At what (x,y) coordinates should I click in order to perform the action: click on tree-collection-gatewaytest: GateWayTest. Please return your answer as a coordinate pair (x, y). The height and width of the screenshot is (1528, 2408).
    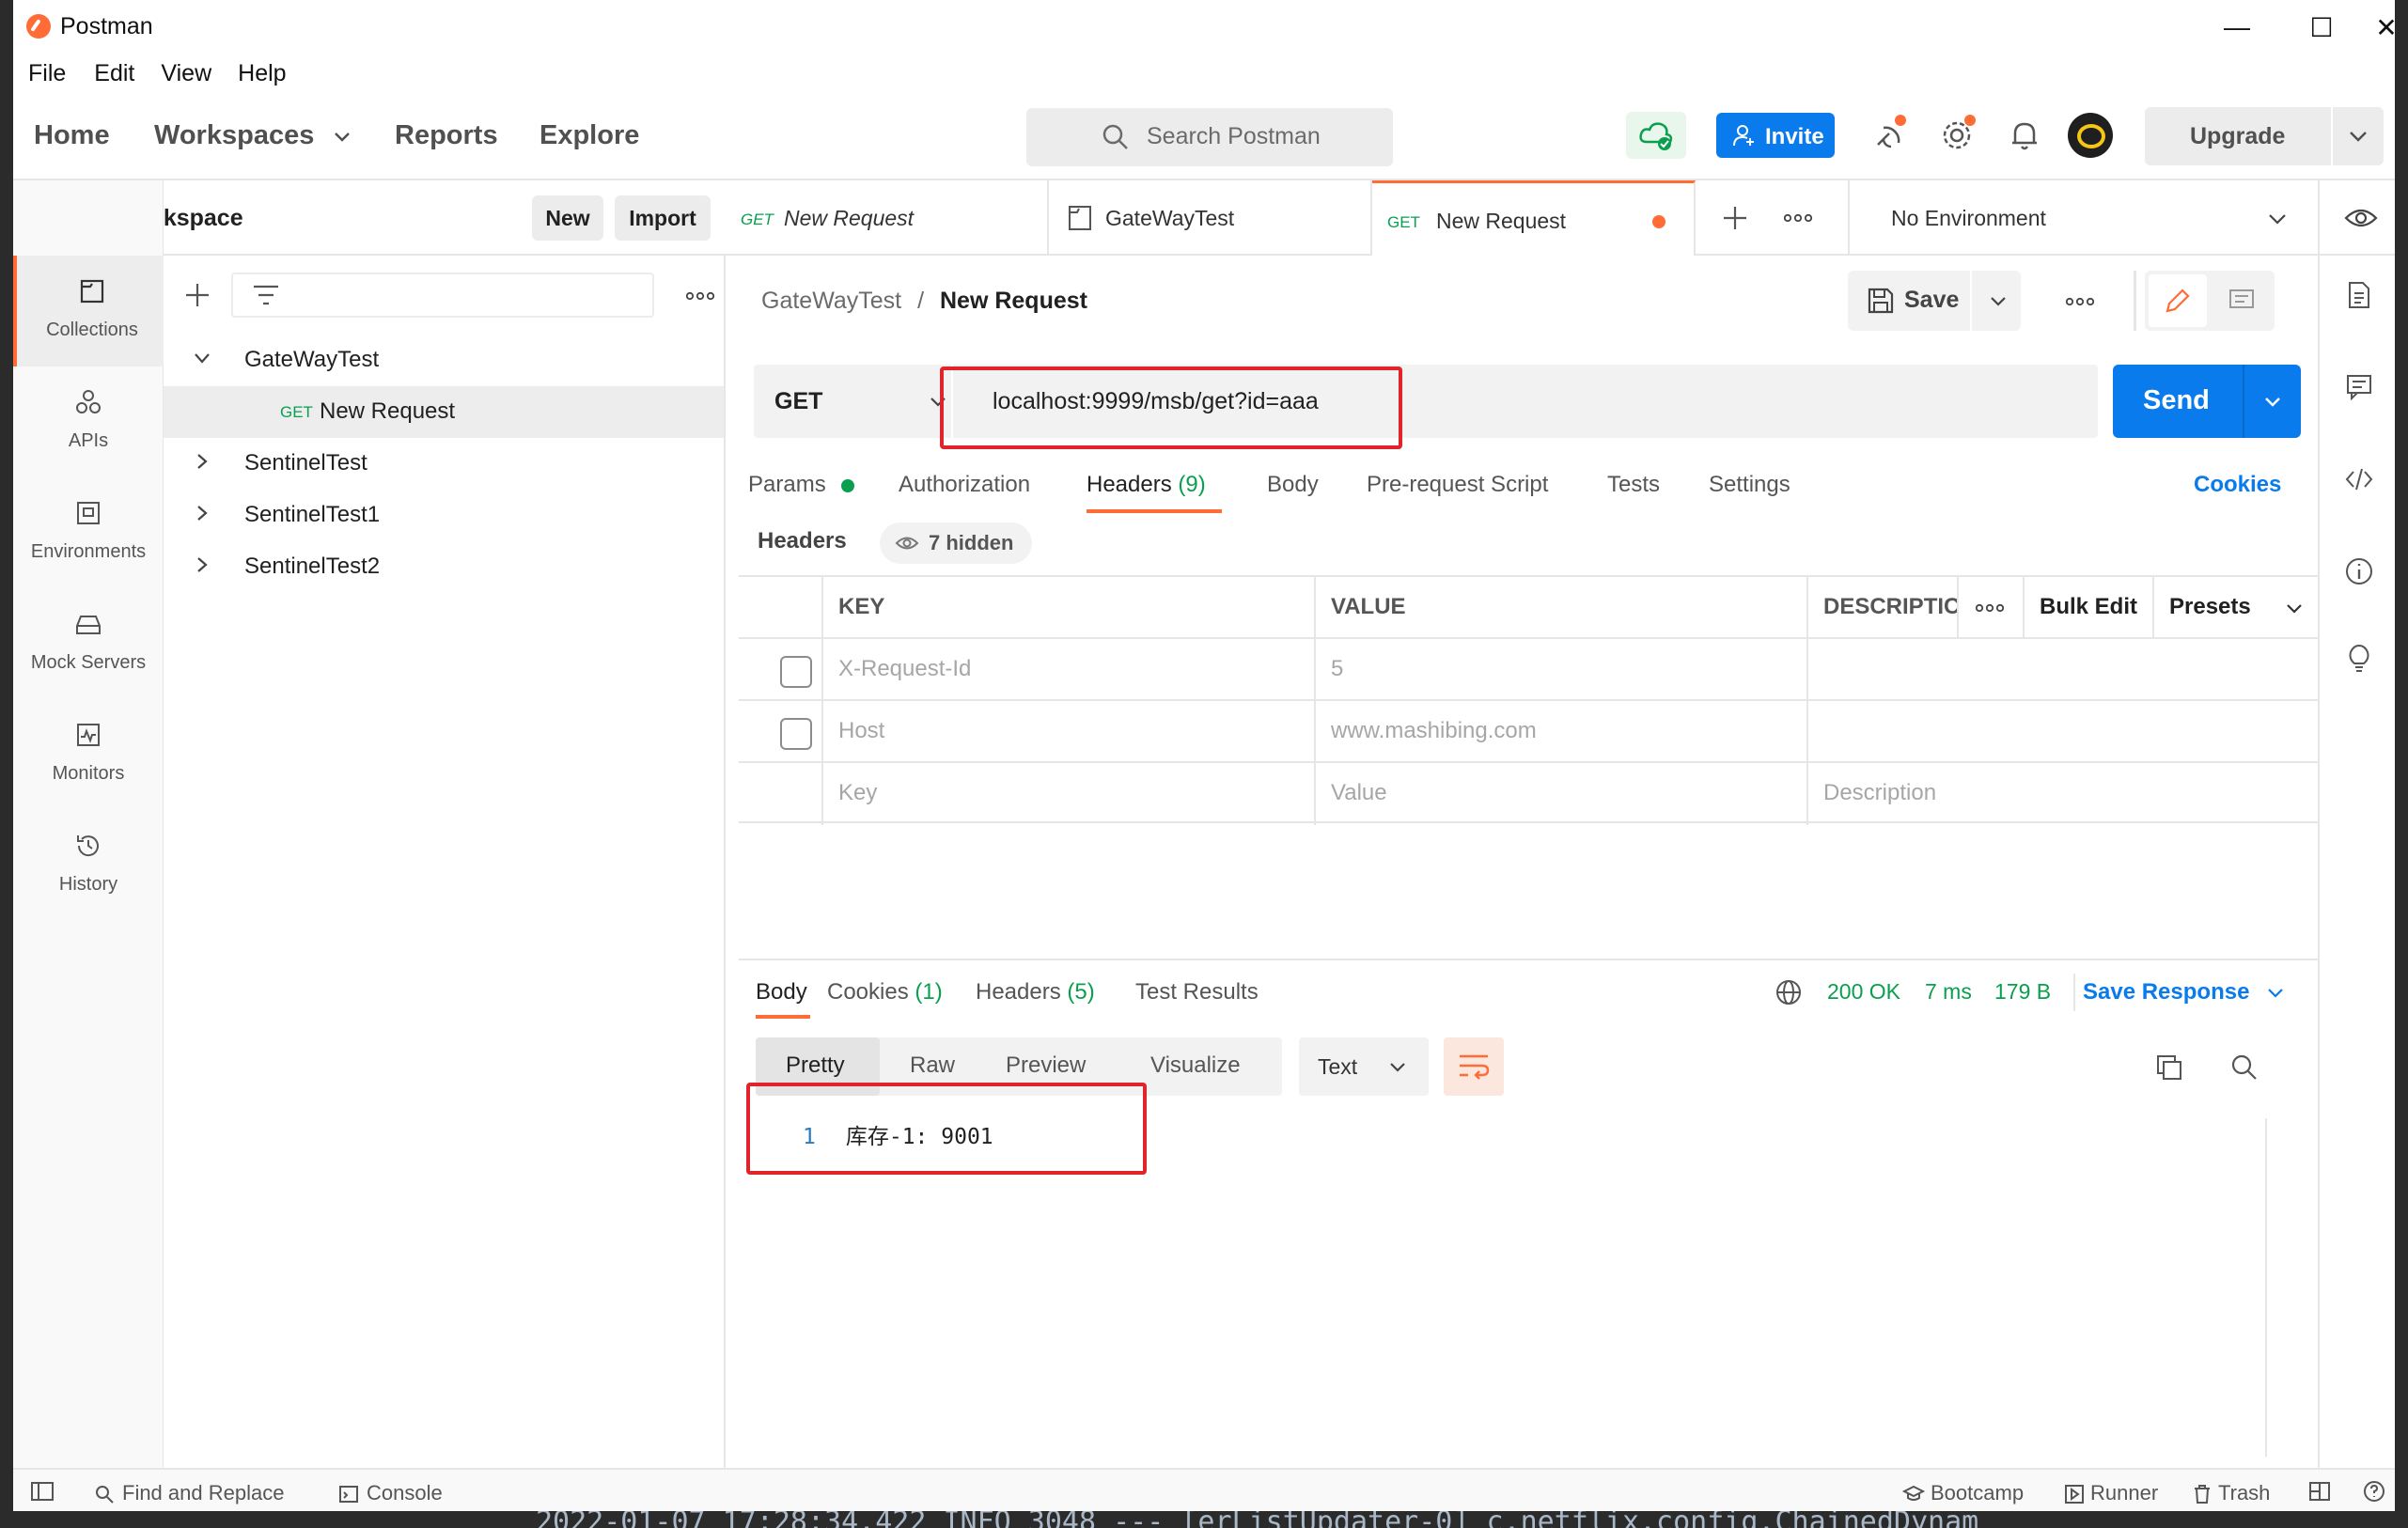
    Looking at the image, I should click on (444, 361).